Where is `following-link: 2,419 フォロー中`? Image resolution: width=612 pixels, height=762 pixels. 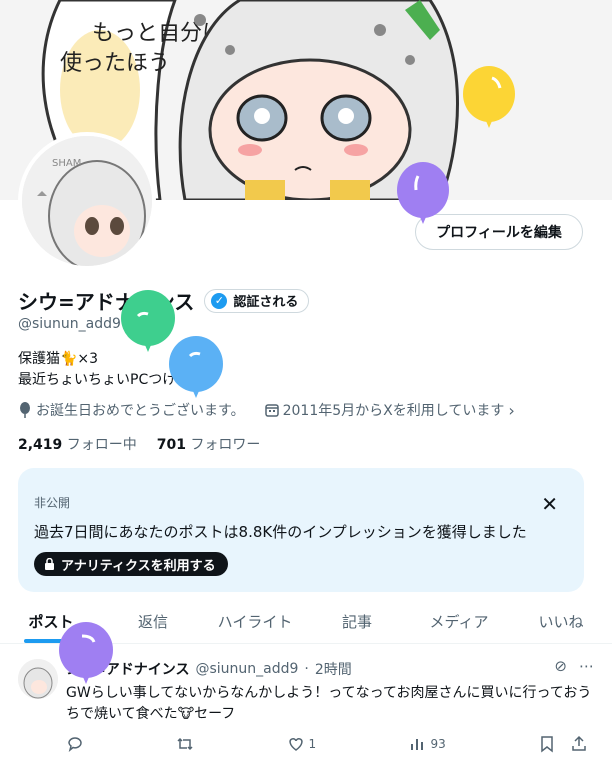
following-link: 2,419 フォロー中 is located at coordinates (77, 444).